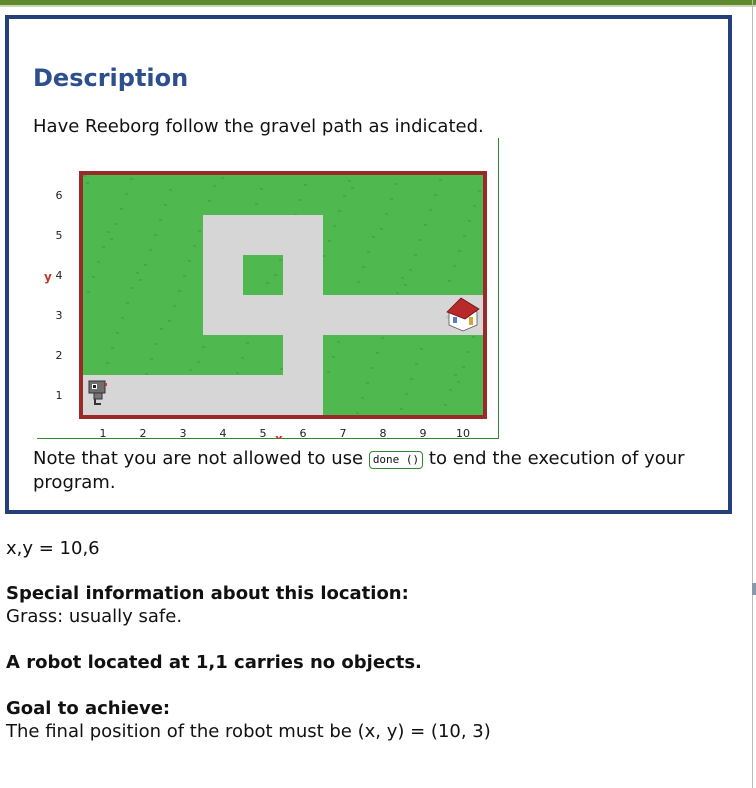 The width and height of the screenshot is (756, 788). Describe the element at coordinates (106, 384) in the screenshot. I see `robot-light` at that location.